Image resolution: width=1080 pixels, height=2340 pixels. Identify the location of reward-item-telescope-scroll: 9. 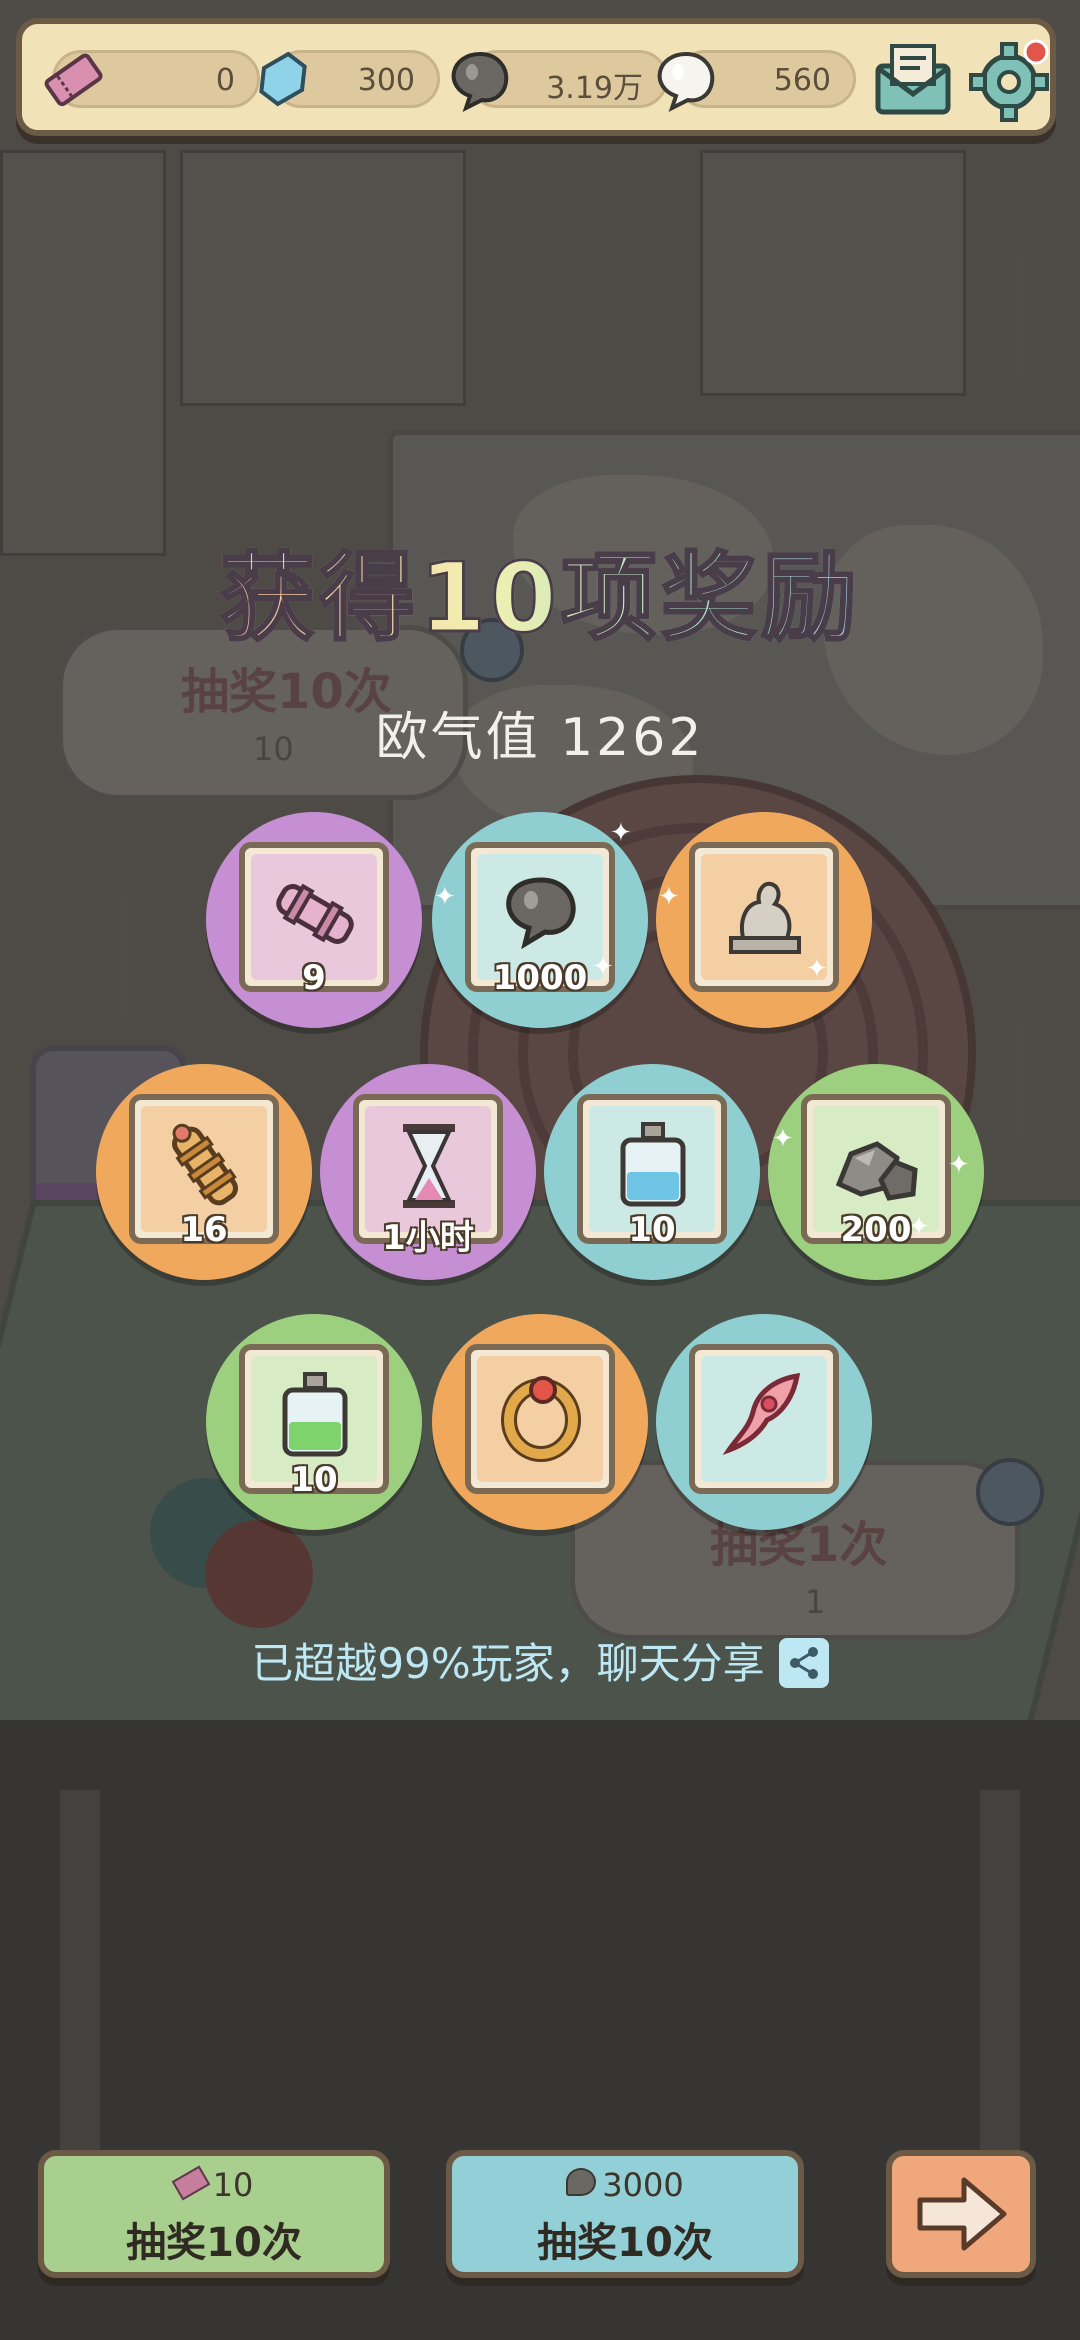
(314, 920).